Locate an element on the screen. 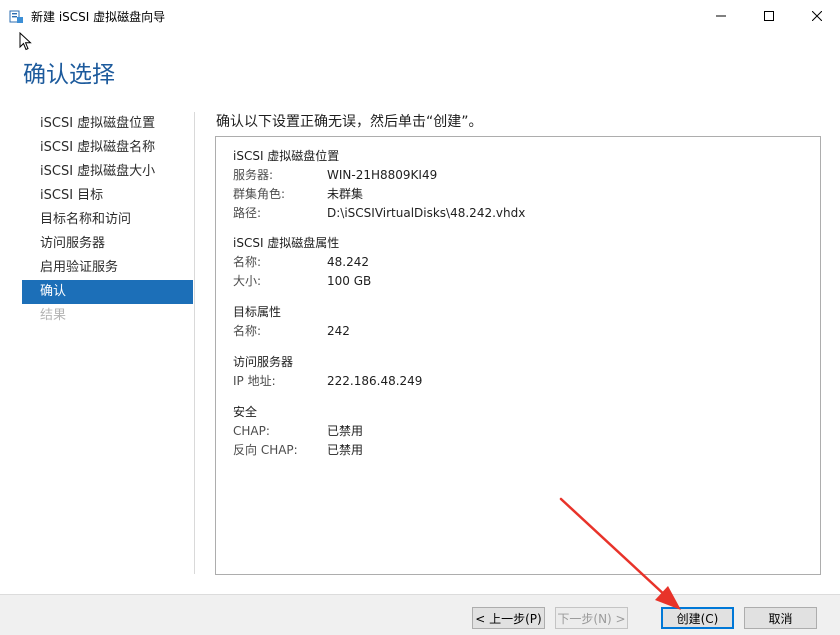  chap-label: CHAP: is located at coordinates (251, 431).